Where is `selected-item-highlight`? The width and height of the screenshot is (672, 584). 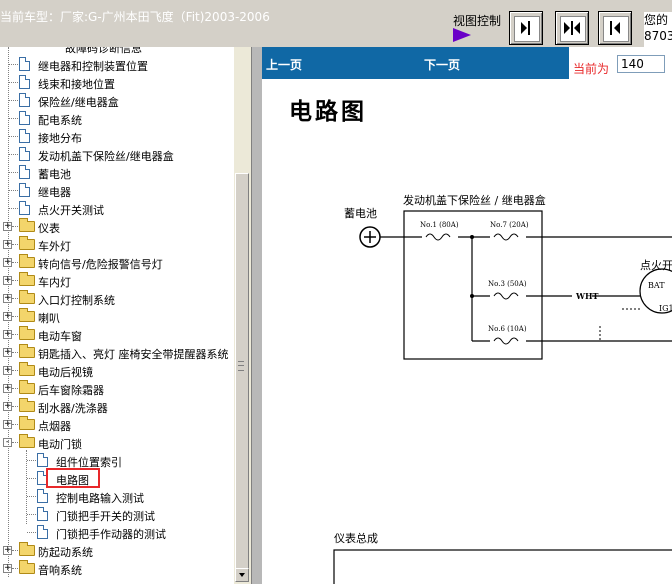
selected-item-highlight is located at coordinates (73, 478).